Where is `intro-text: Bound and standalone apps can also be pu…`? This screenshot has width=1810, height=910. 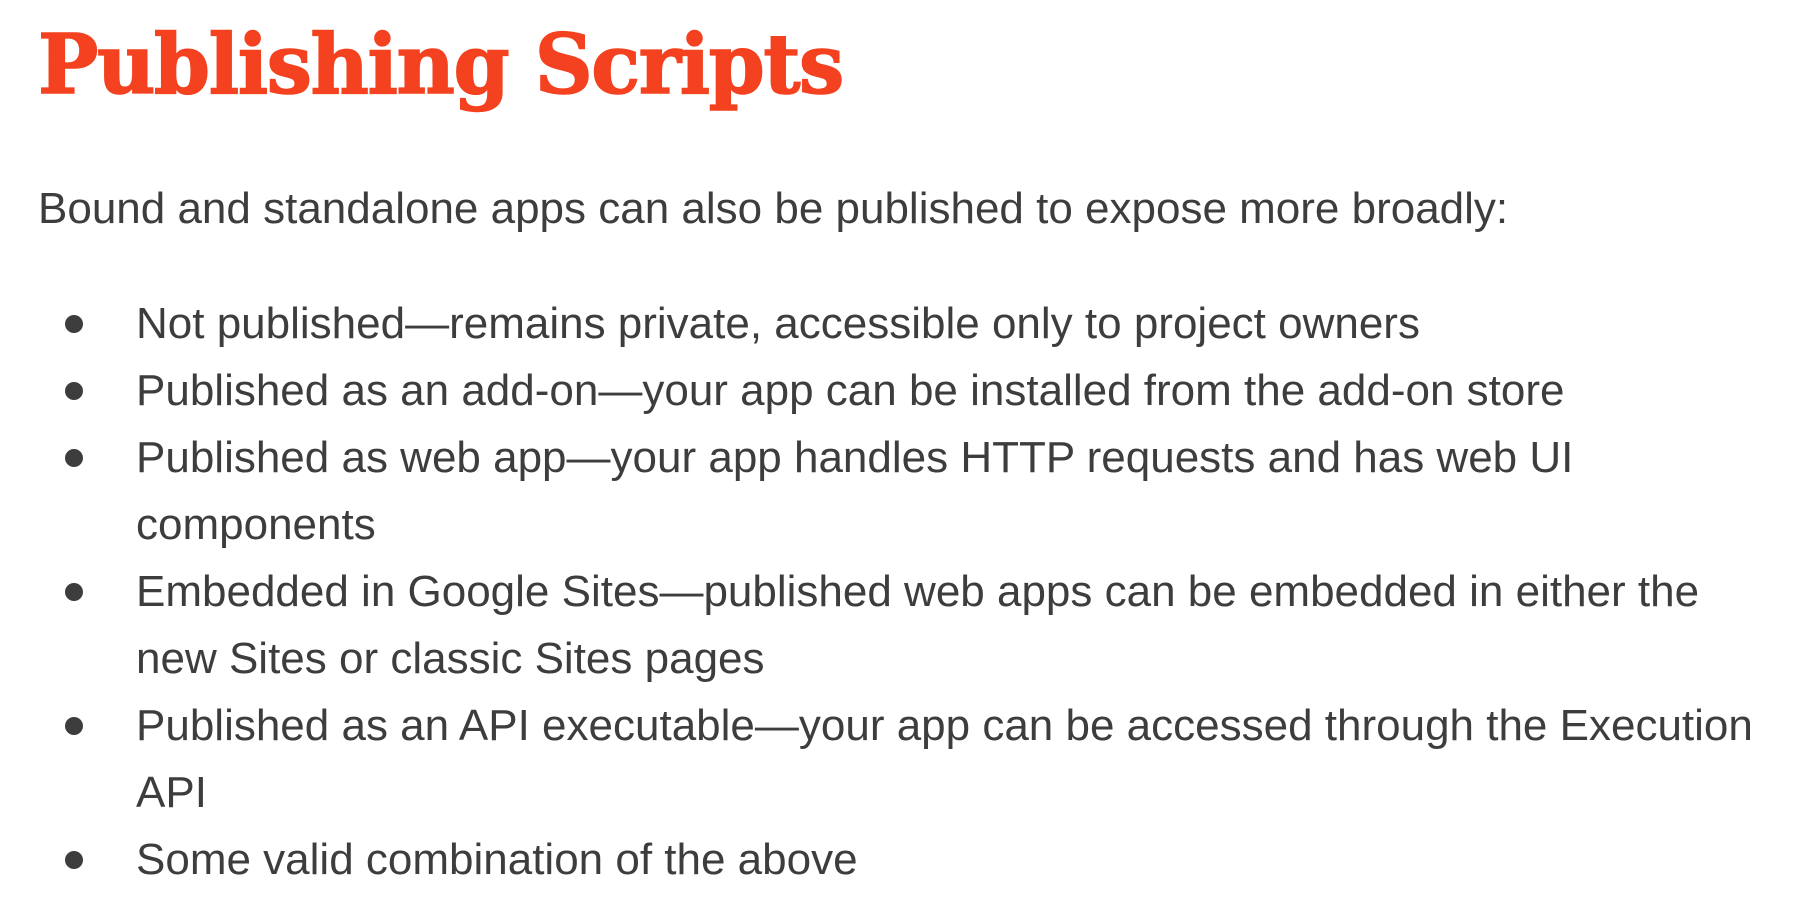 intro-text: Bound and standalone apps can also be pu… is located at coordinates (773, 208).